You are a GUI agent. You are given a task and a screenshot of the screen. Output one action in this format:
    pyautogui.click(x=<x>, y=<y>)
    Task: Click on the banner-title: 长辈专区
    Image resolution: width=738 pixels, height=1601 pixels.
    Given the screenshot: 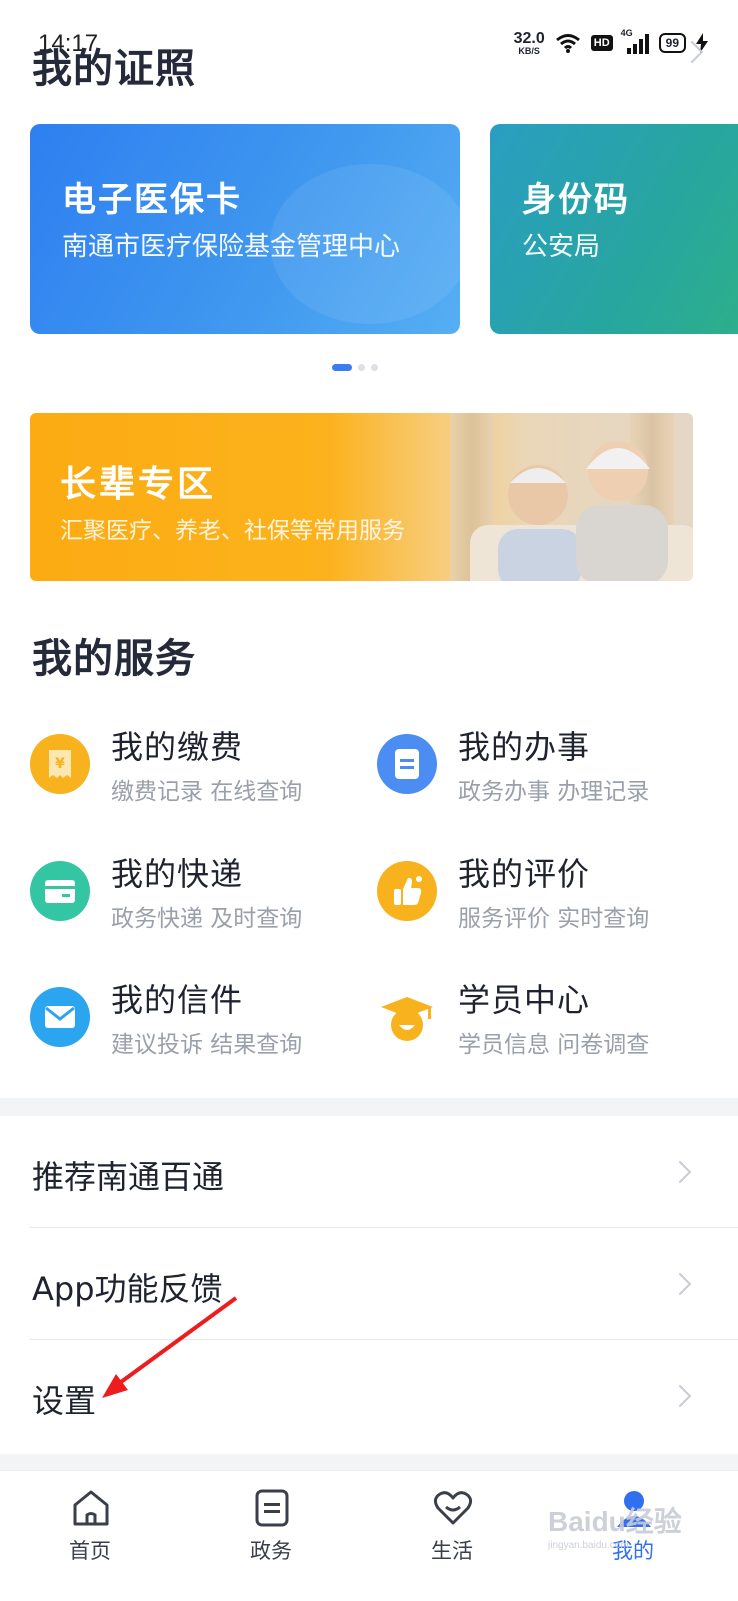 What is the action you would take?
    pyautogui.click(x=138, y=484)
    